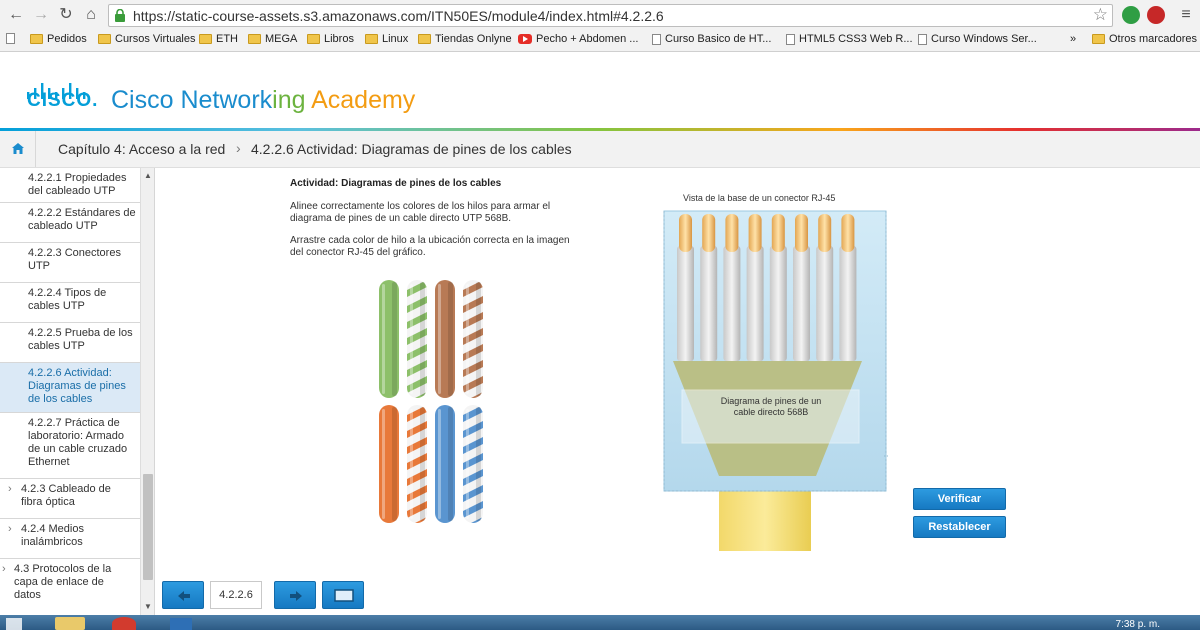 The image size is (1200, 630). What do you see at coordinates (67, 39) in the screenshot?
I see `bookmark-label: Pedidos` at bounding box center [67, 39].